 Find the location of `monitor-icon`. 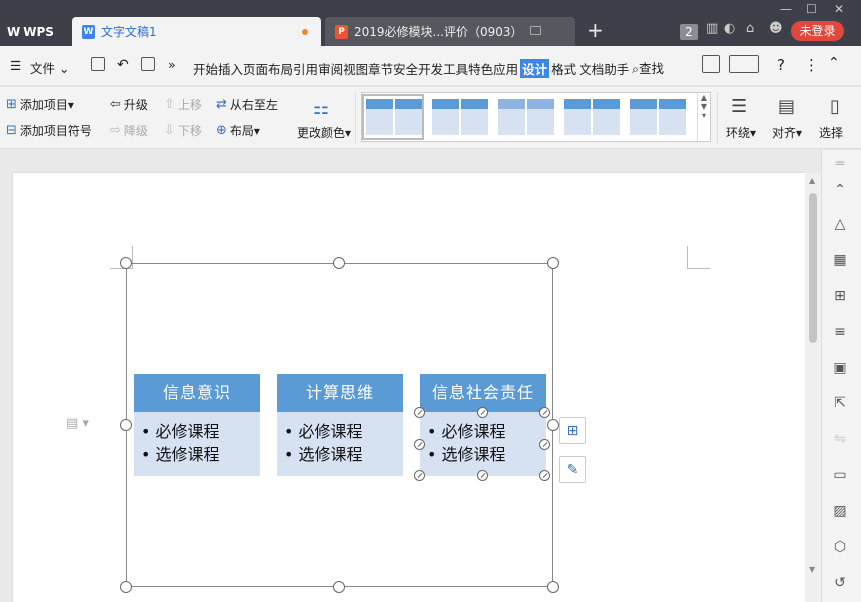

monitor-icon is located at coordinates (535, 30).